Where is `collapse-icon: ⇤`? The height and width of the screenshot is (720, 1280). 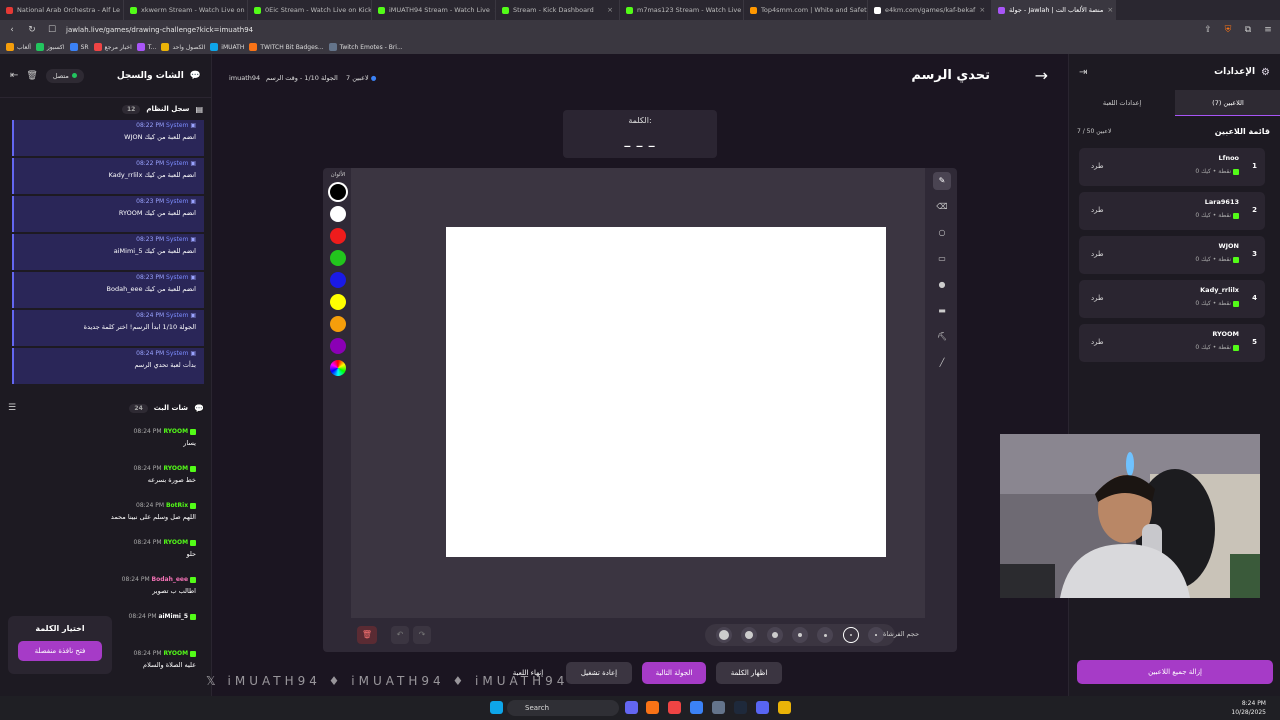 collapse-icon: ⇤ is located at coordinates (14, 75).